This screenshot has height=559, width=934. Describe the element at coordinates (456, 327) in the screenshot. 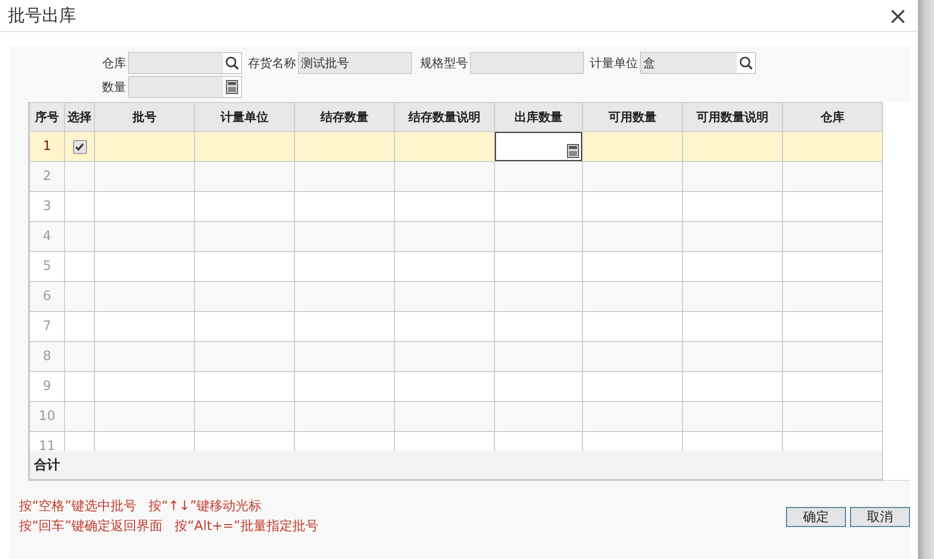

I see `table-row: 7` at that location.